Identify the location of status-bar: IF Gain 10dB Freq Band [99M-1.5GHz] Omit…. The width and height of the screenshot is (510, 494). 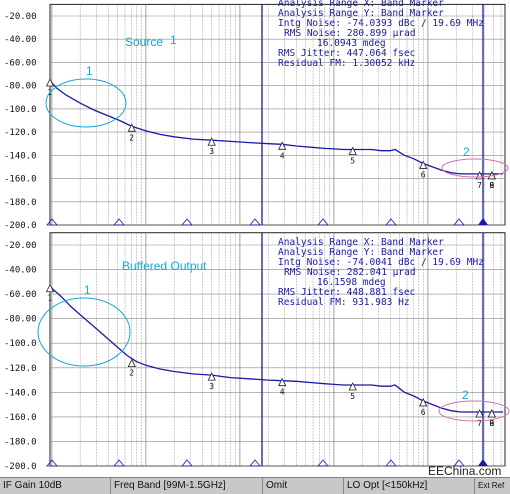
(255, 485).